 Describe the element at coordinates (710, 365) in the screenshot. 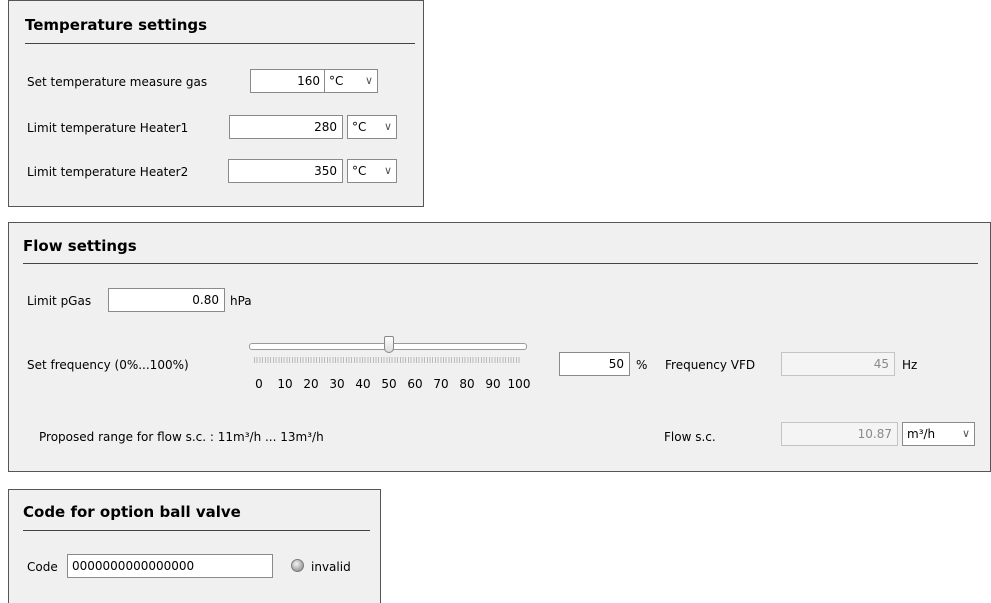

I see `frequency-vfd-label: Frequency VFD` at that location.